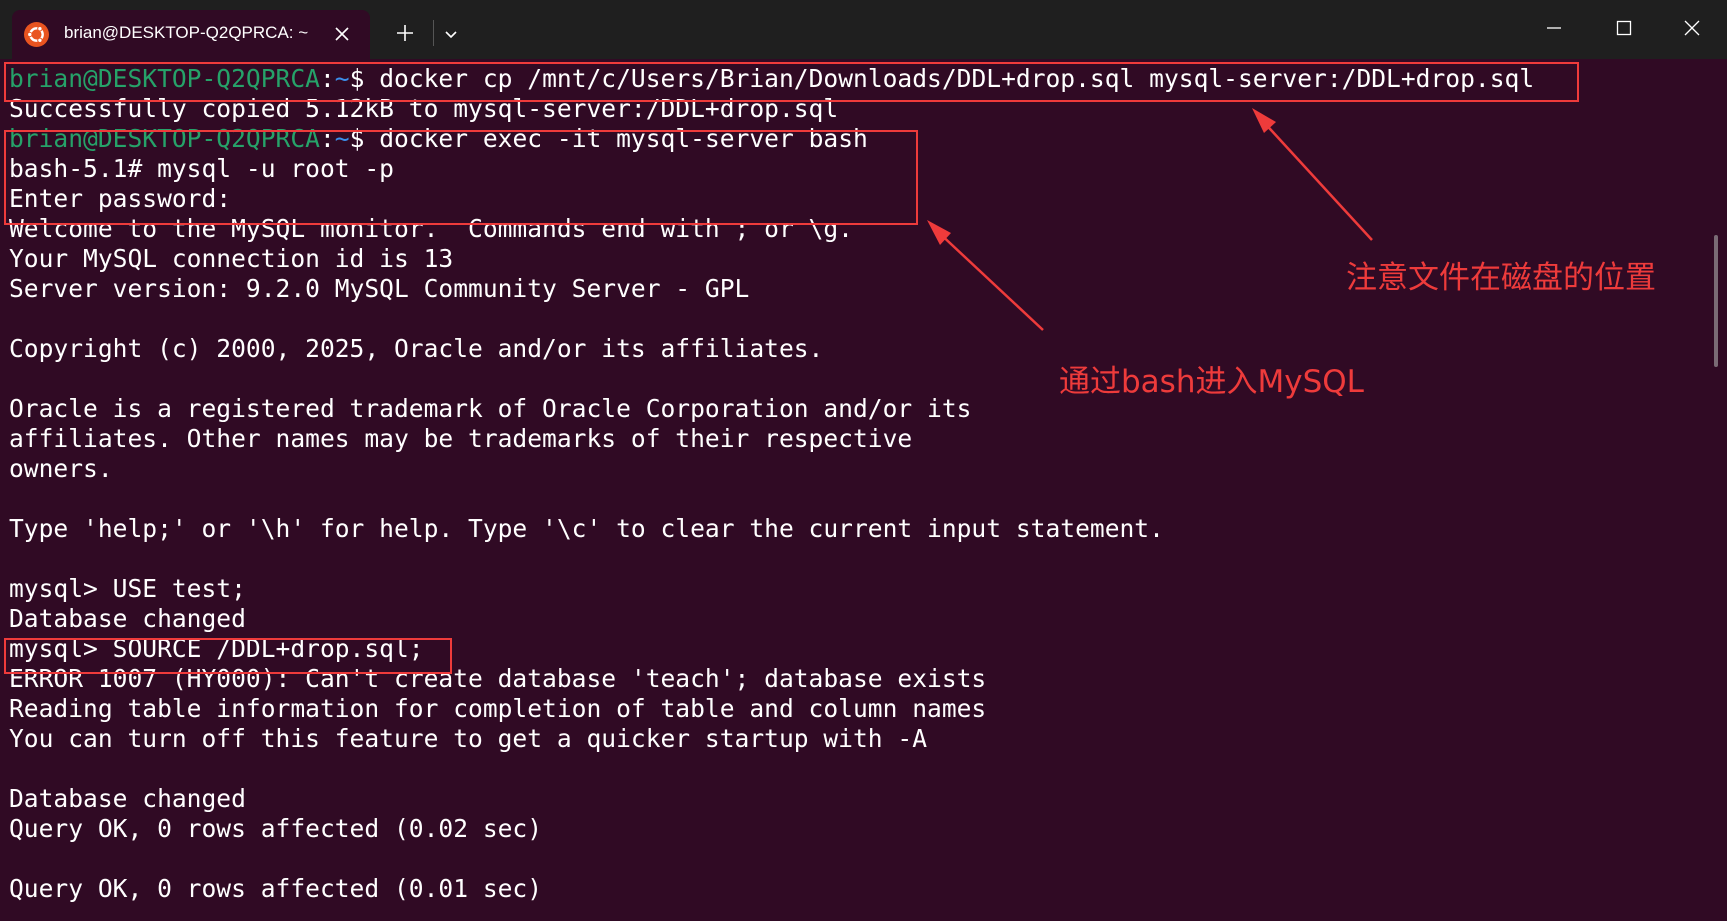  Describe the element at coordinates (1150, 219) in the screenshot. I see `annotation-arrows` at that location.